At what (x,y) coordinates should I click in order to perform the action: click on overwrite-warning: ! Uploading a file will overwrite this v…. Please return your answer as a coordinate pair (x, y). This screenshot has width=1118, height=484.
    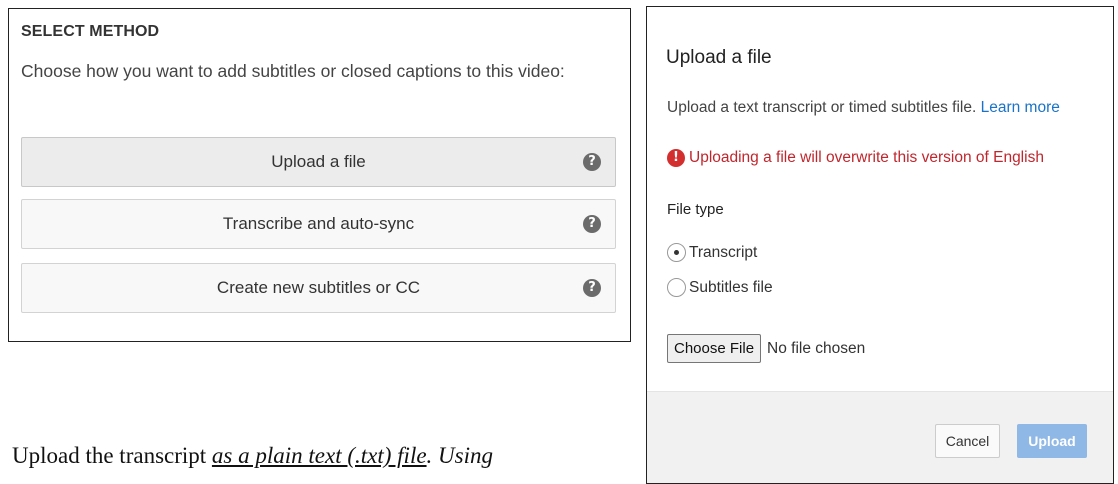
    Looking at the image, I should click on (855, 158).